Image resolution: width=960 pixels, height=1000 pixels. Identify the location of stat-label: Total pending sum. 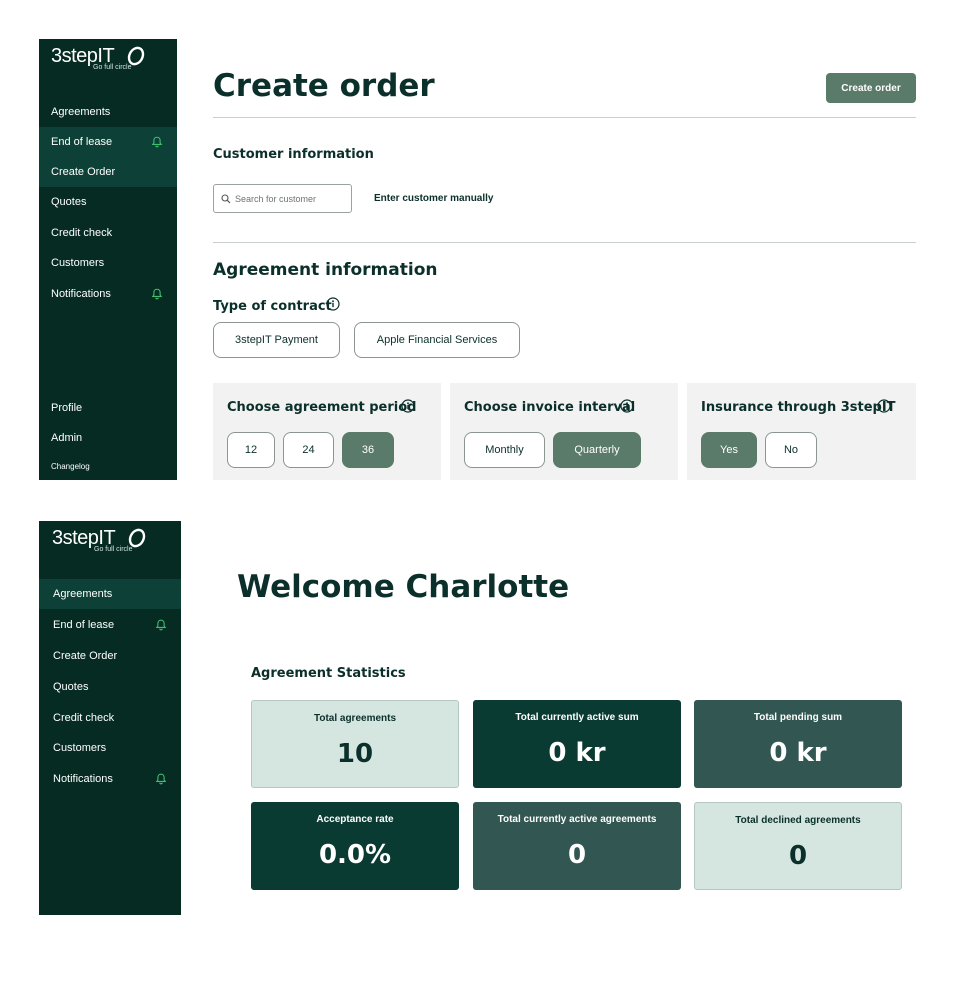
(798, 717).